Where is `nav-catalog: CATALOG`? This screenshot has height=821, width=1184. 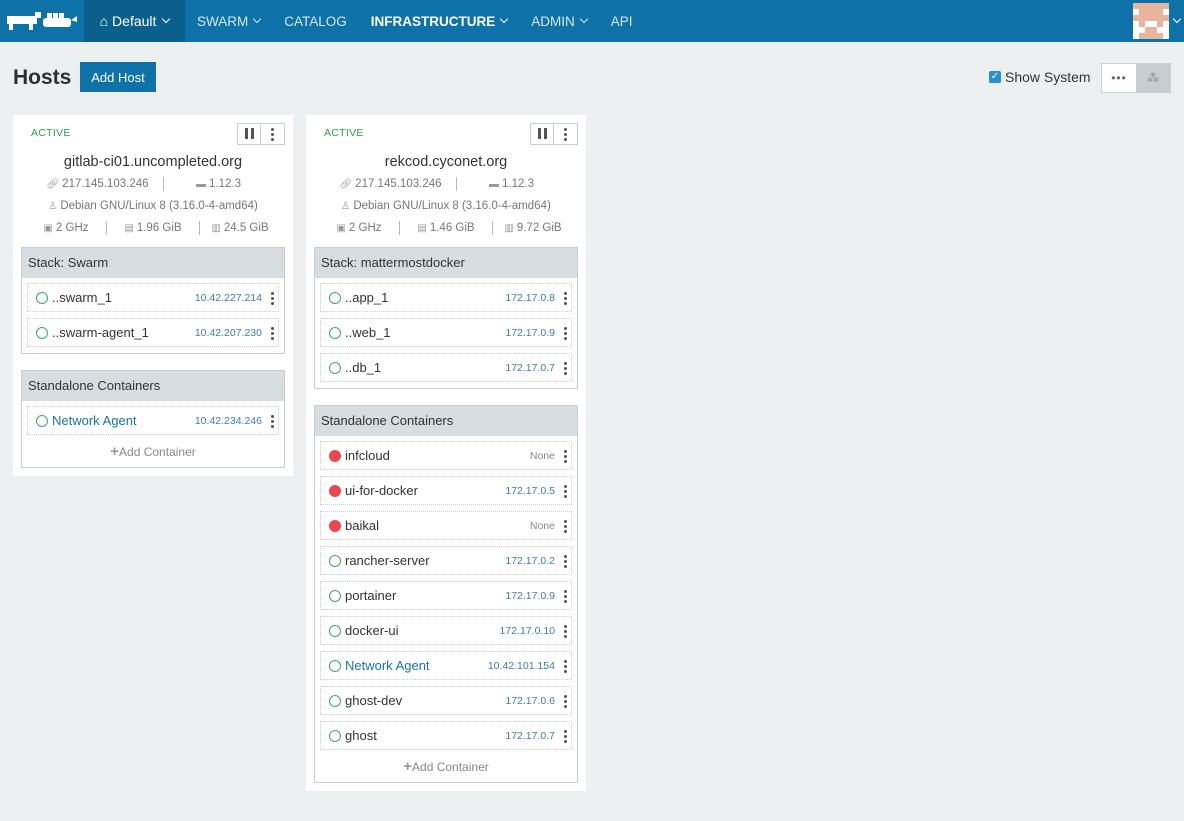 nav-catalog: CATALOG is located at coordinates (315, 21).